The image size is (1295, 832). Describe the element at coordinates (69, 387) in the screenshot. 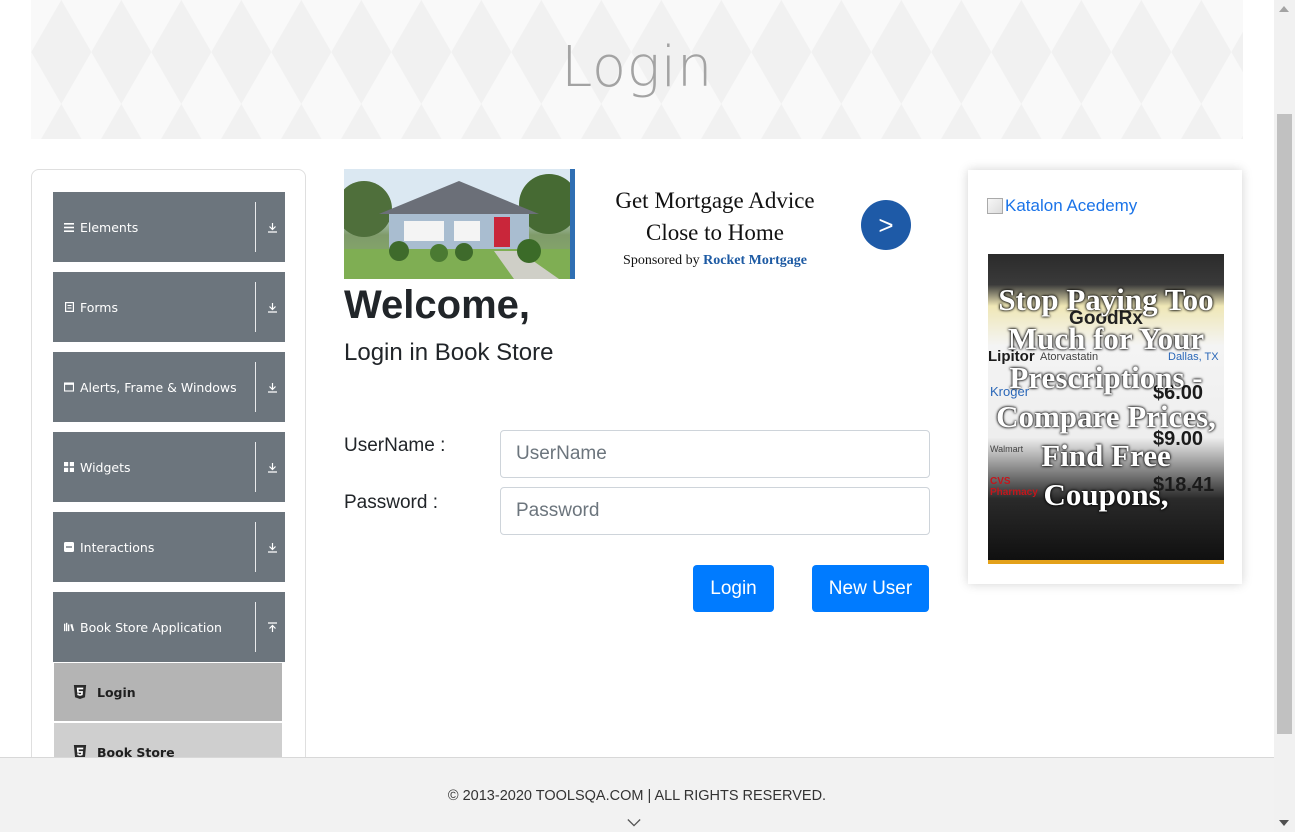

I see `window-icon` at that location.